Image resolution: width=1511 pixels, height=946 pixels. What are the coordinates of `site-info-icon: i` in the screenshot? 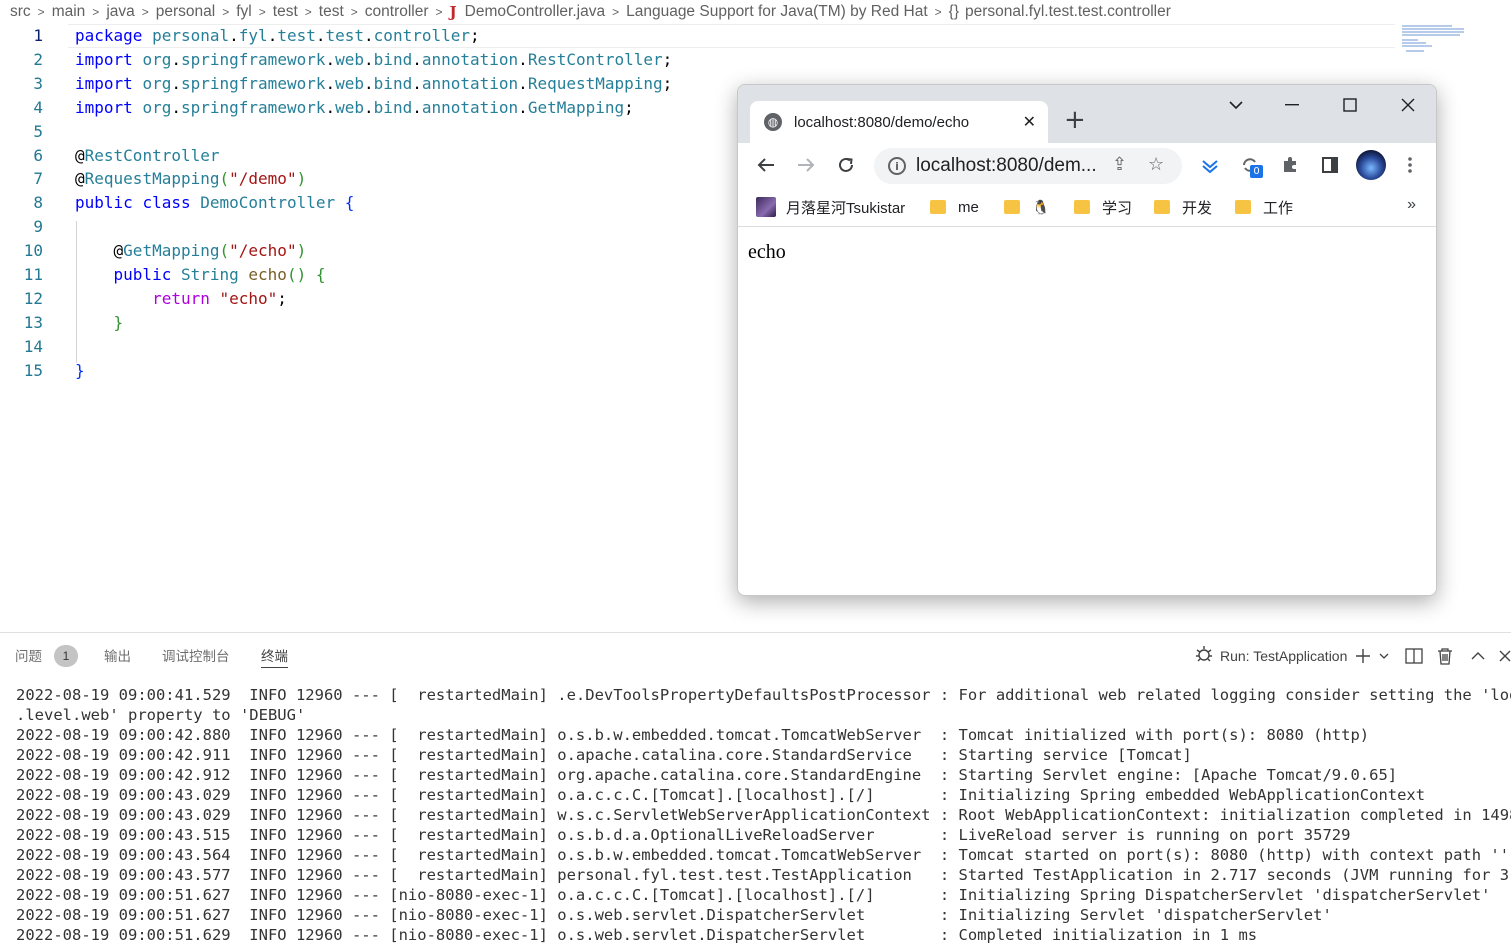 It's located at (897, 166).